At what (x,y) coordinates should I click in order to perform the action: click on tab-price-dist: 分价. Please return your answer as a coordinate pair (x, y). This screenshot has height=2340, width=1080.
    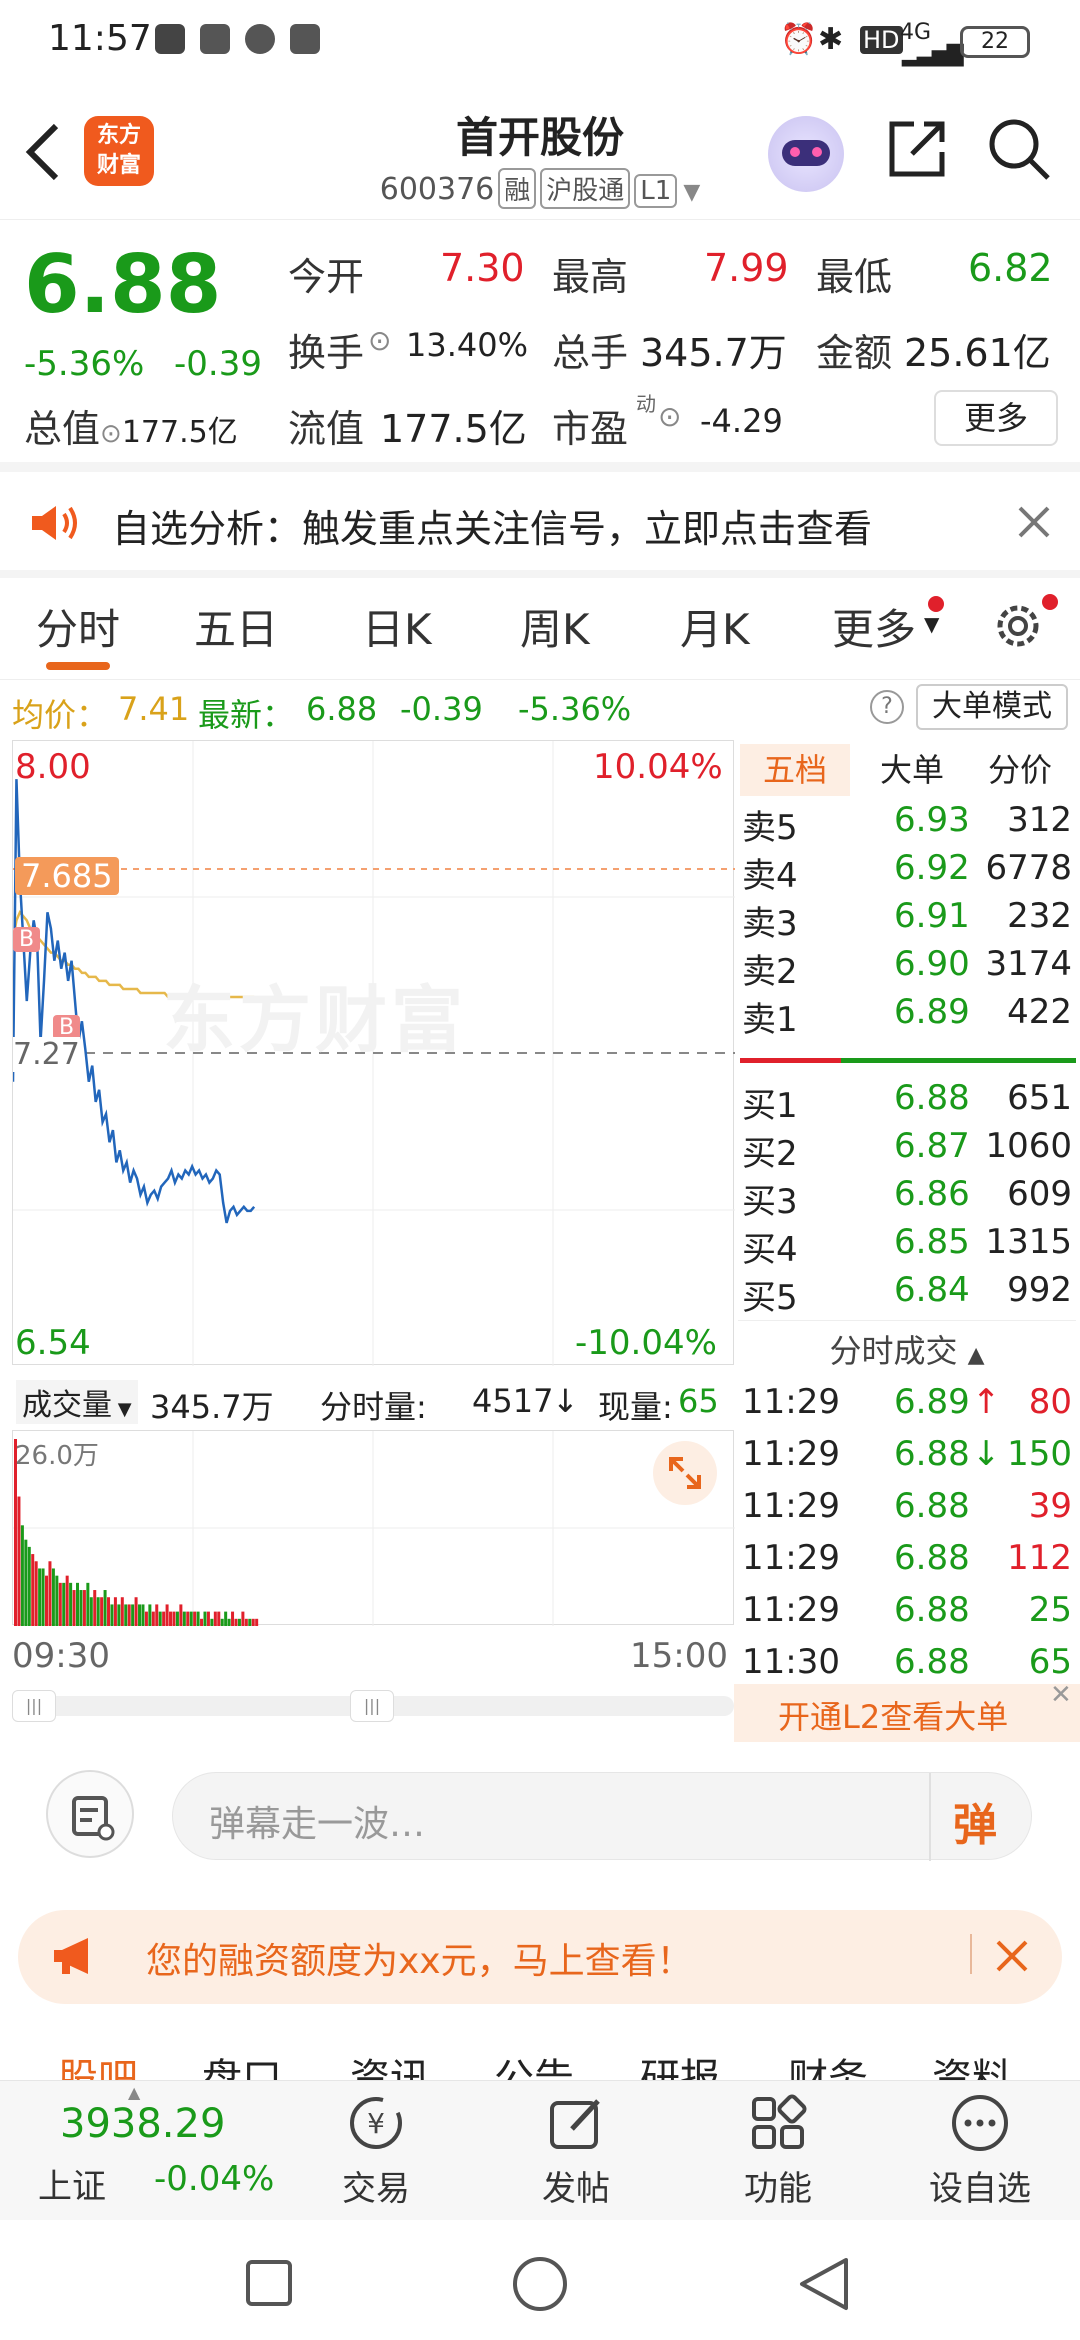
    Looking at the image, I should click on (1020, 770).